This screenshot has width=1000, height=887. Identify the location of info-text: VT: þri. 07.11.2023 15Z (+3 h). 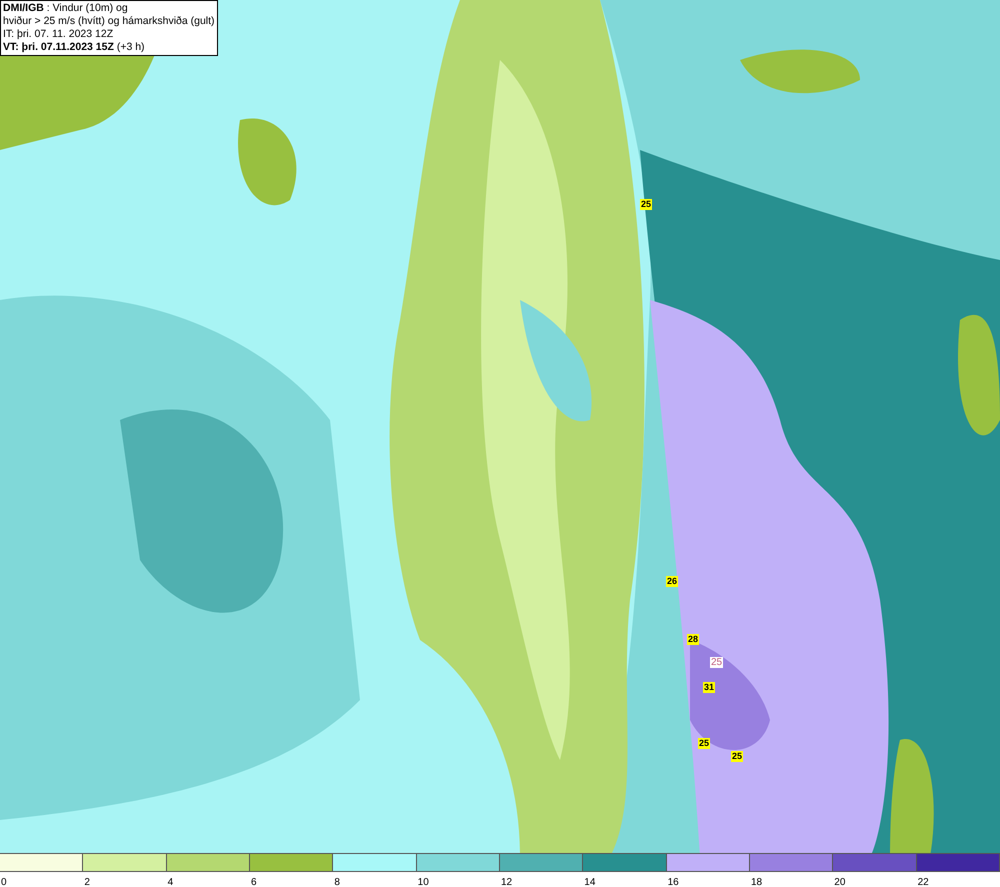
(74, 47).